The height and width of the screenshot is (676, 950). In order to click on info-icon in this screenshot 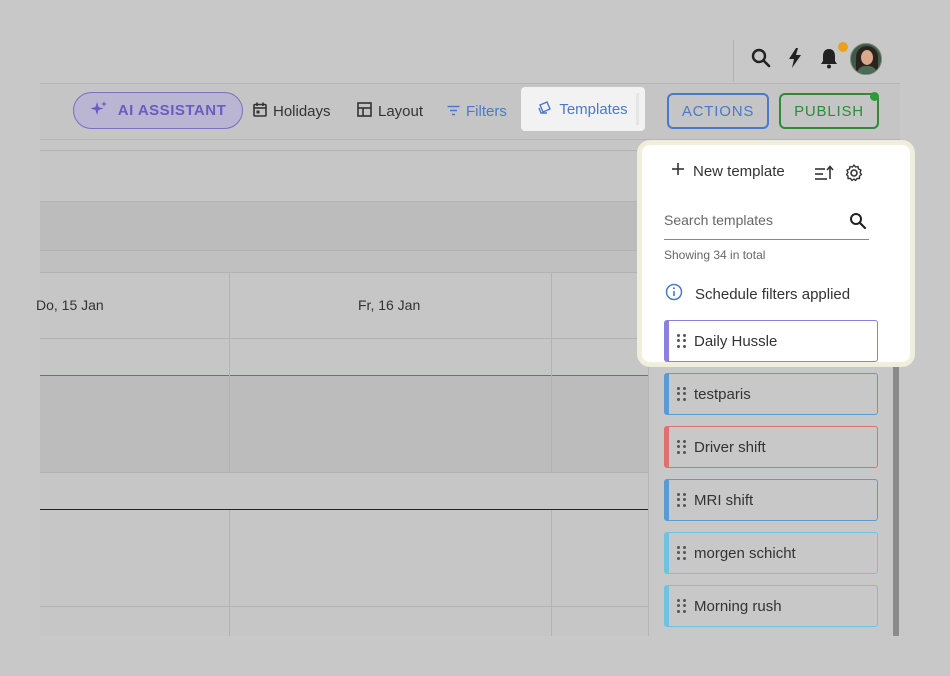, I will do `click(674, 294)`.